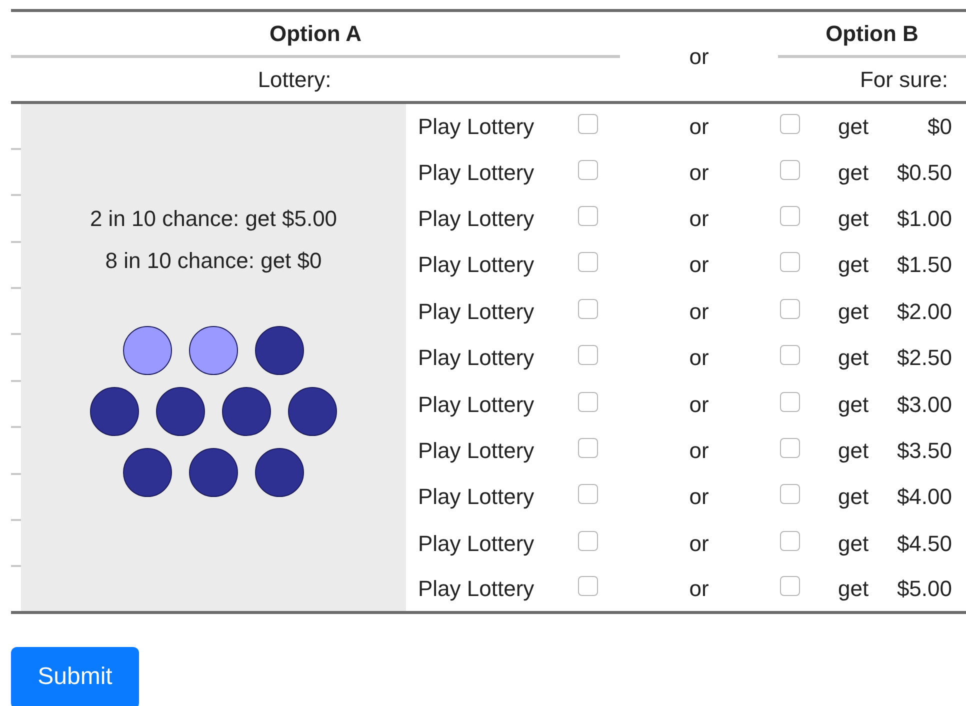  What do you see at coordinates (924, 589) in the screenshot?
I see `amount-value: $5.00` at bounding box center [924, 589].